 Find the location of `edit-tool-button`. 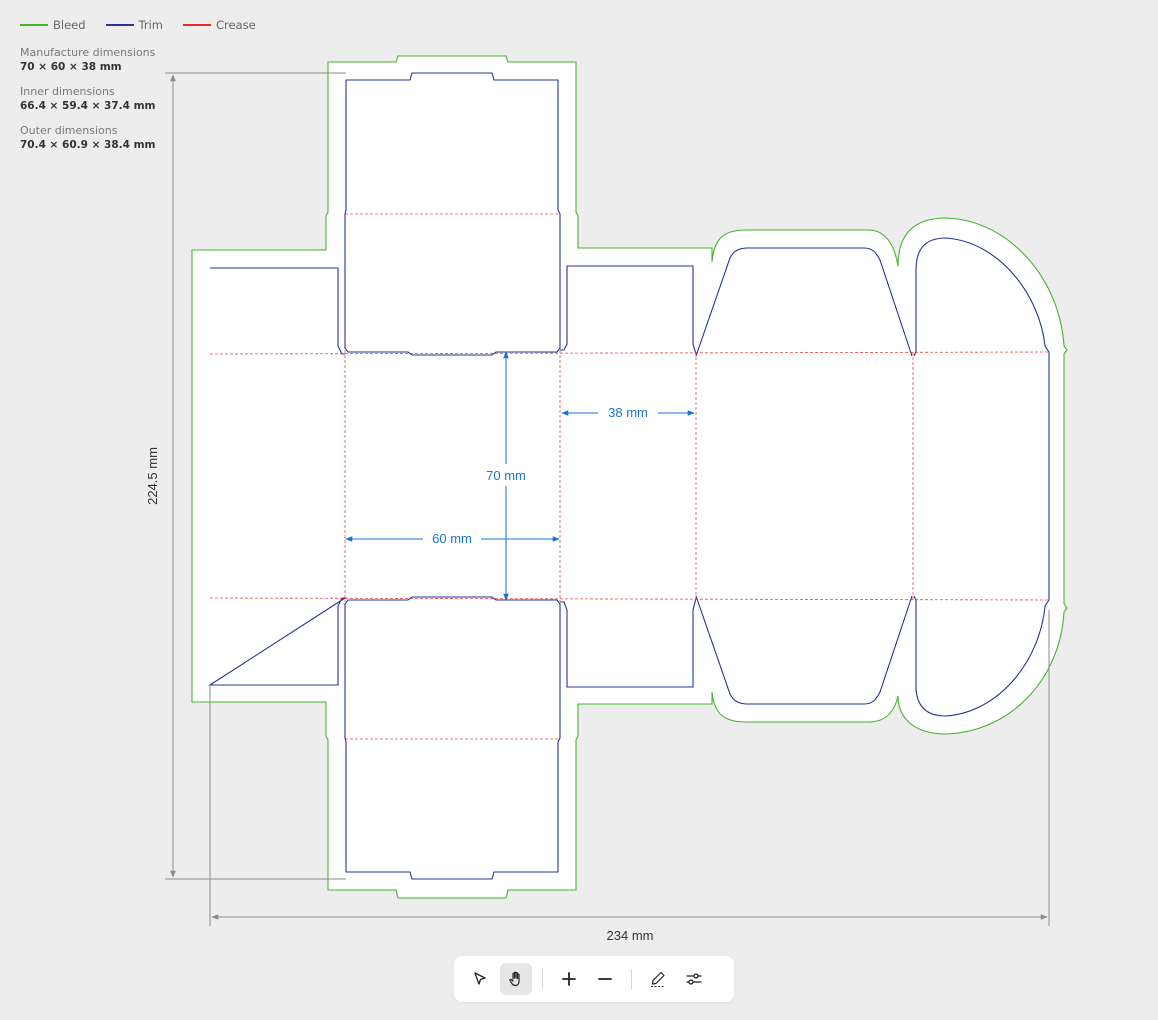

edit-tool-button is located at coordinates (658, 979).